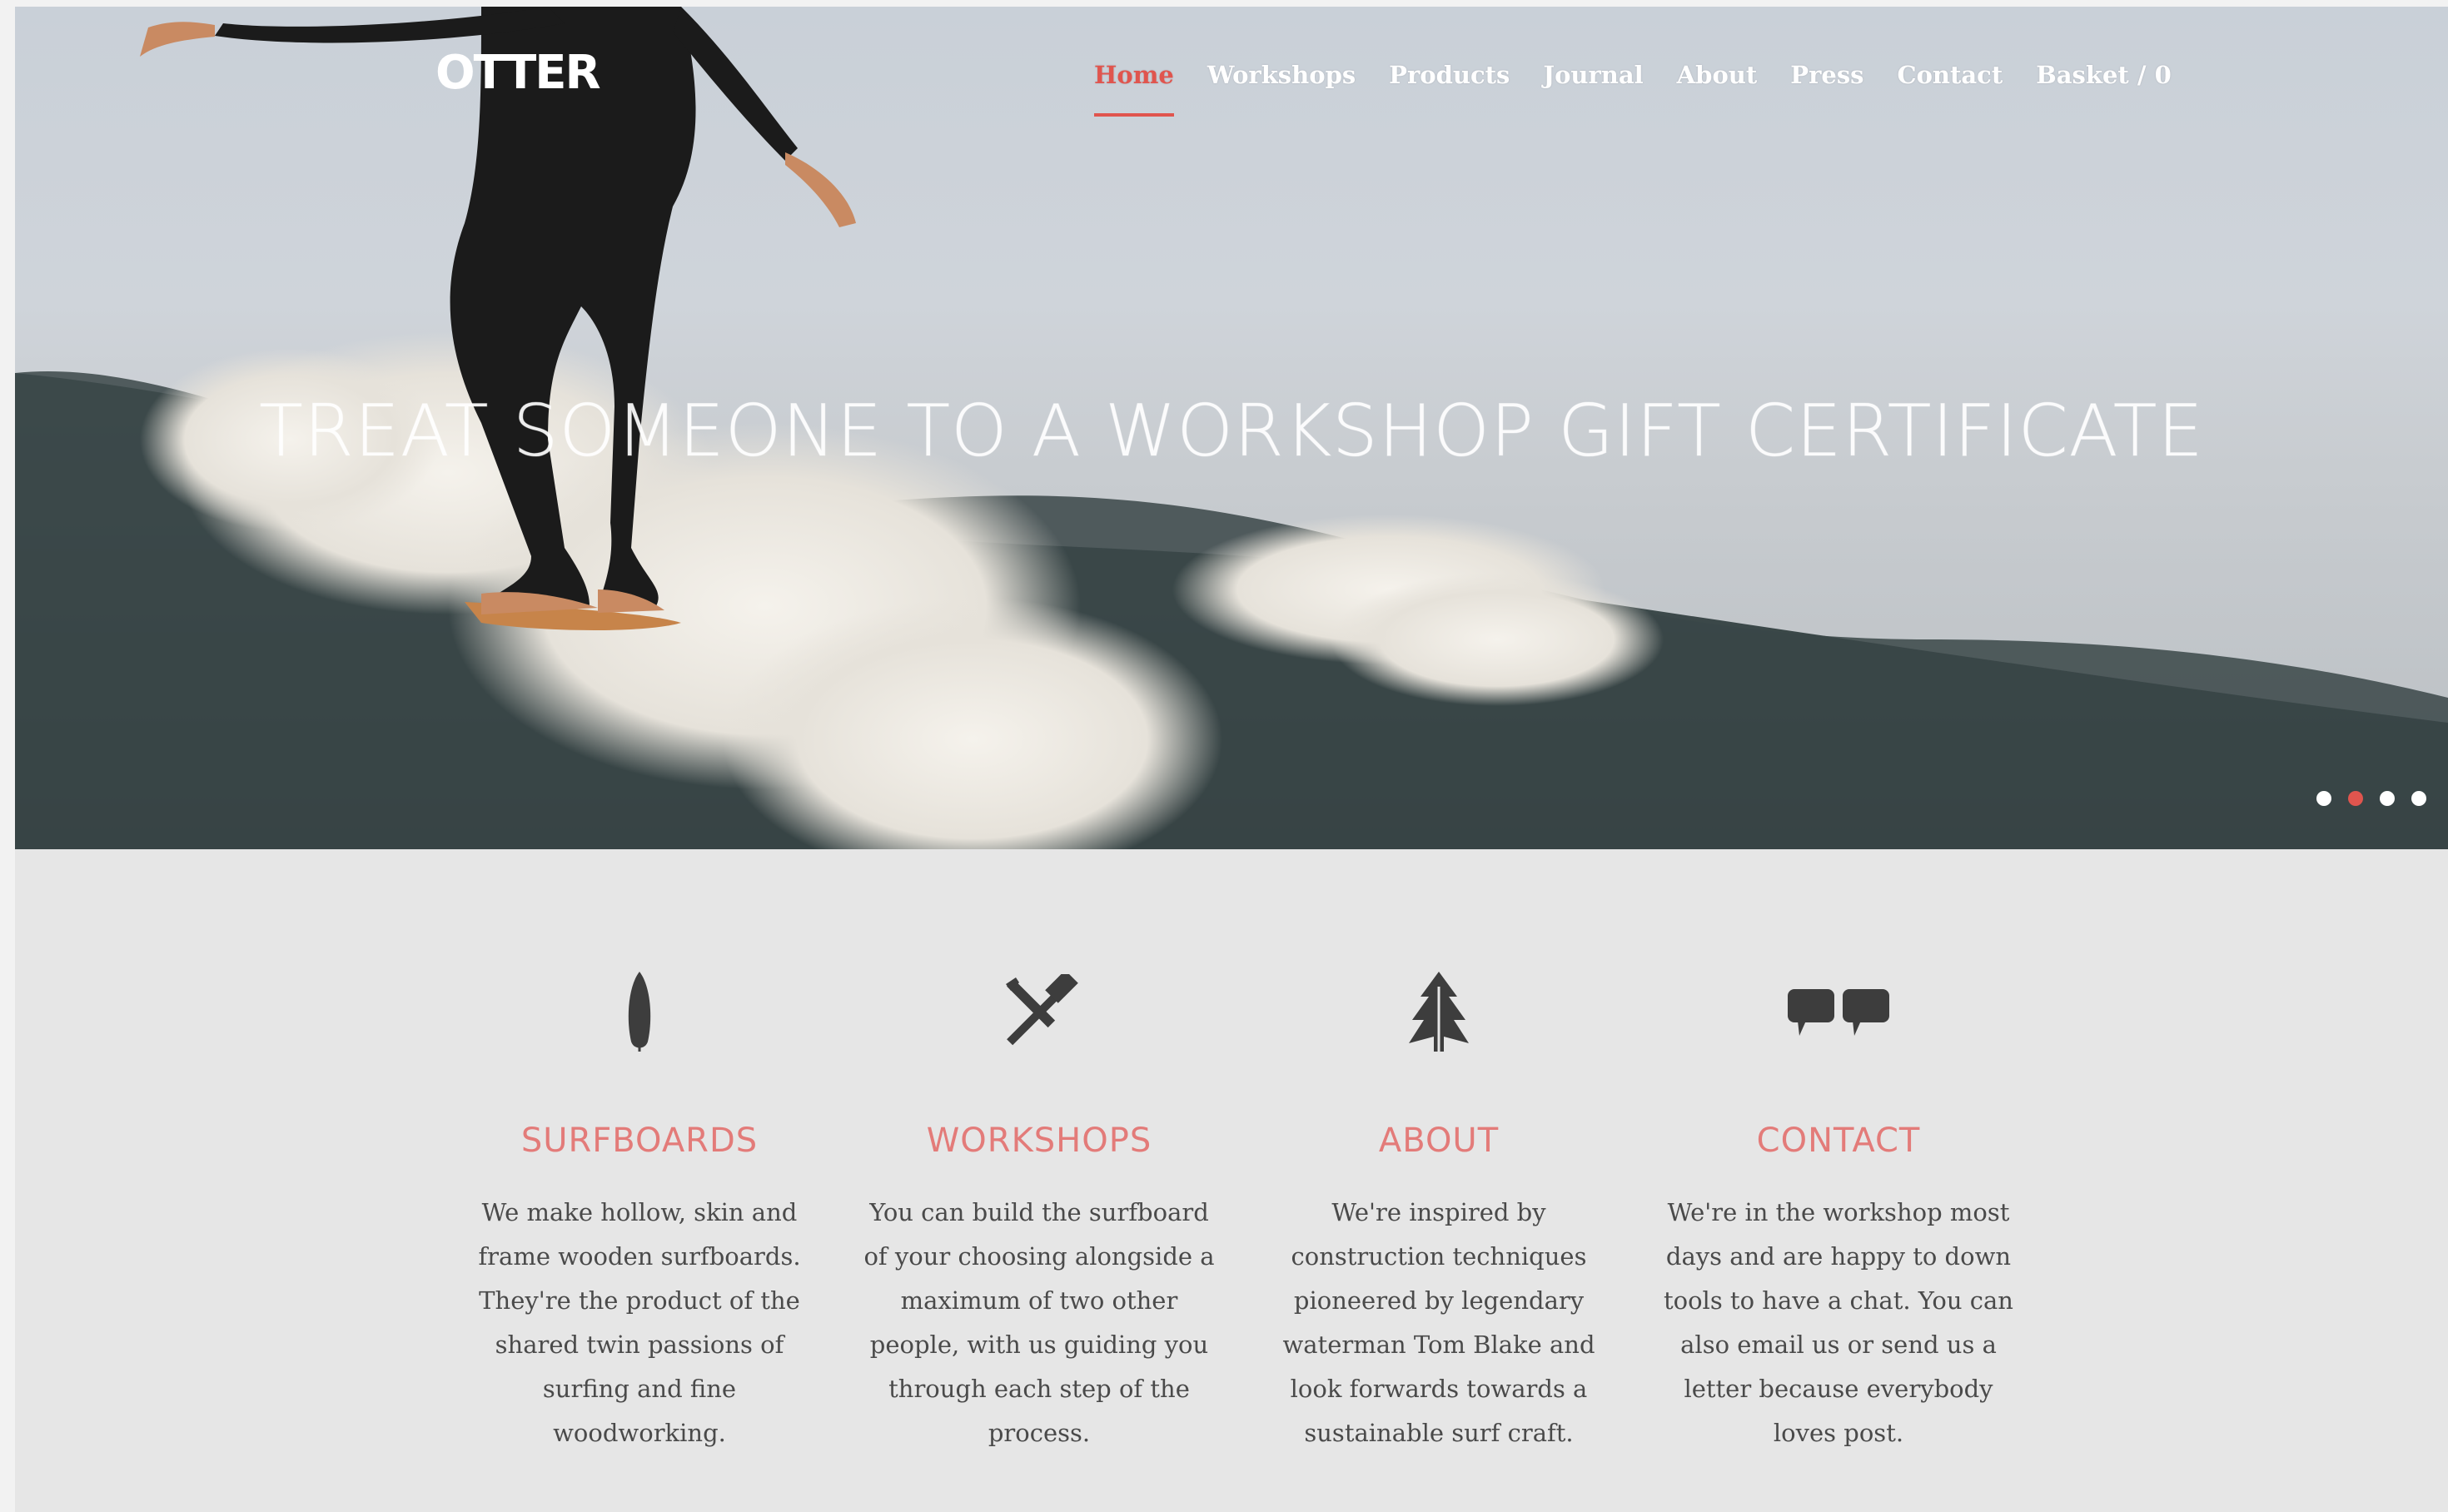 This screenshot has width=2448, height=1512. What do you see at coordinates (2104, 84) in the screenshot?
I see `nav-item-basket: Basket / 0` at bounding box center [2104, 84].